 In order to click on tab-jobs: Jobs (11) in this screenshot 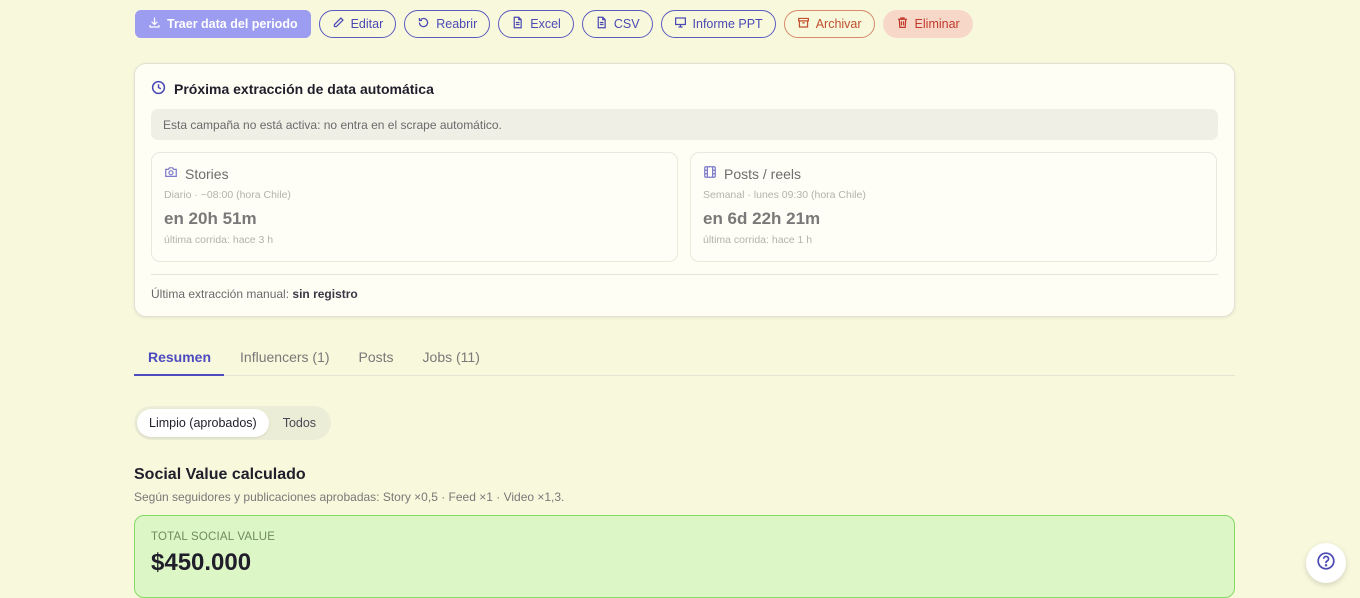, I will do `click(451, 358)`.